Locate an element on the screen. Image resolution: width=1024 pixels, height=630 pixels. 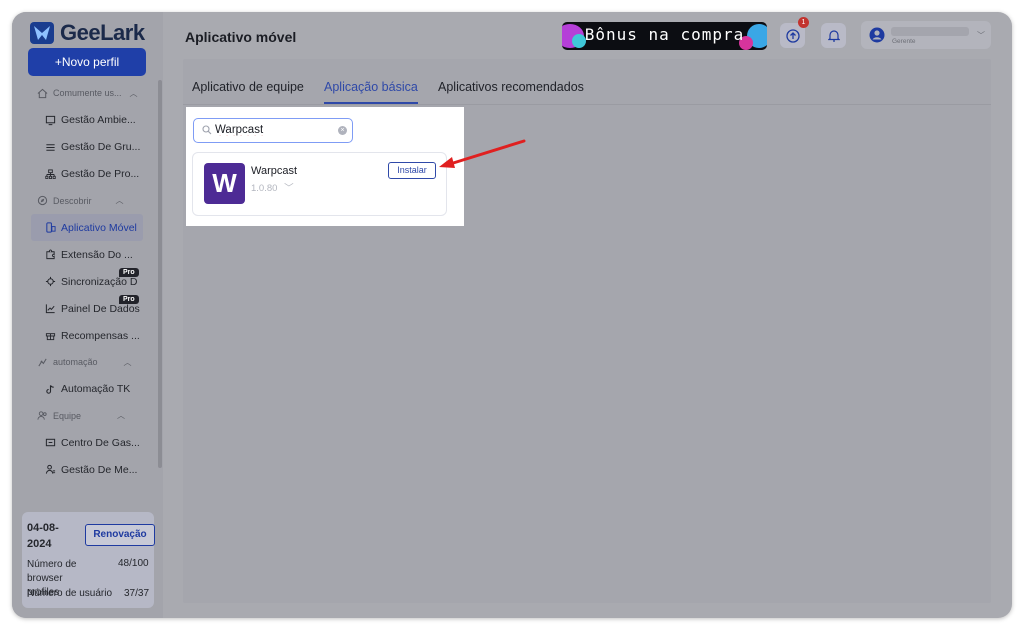
tiktok-icon is located at coordinates (50, 389).